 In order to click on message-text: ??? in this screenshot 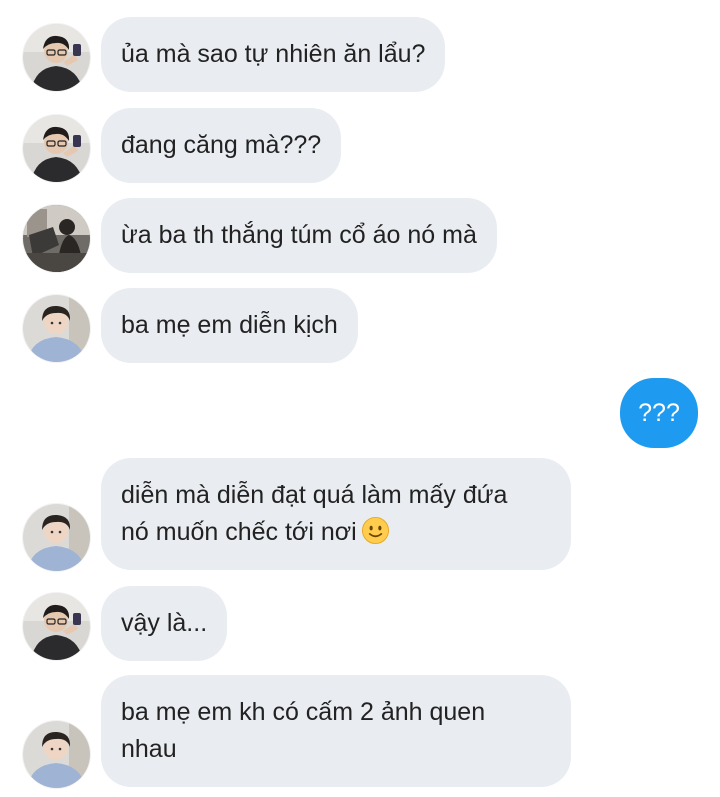, I will do `click(659, 412)`.